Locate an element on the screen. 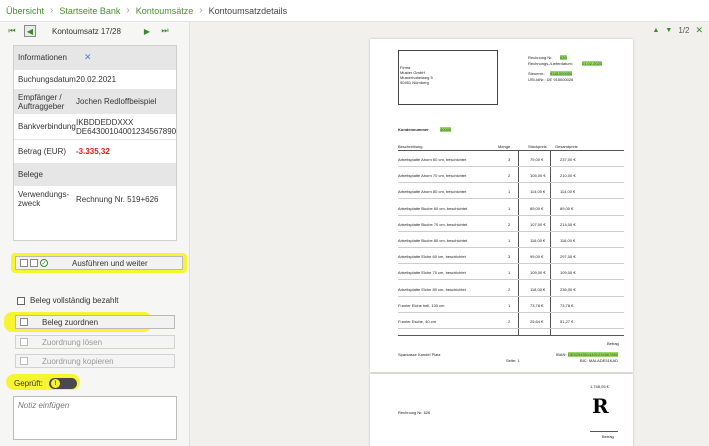  record-counter: Kontoumsatz 17/28 is located at coordinates (86, 31).